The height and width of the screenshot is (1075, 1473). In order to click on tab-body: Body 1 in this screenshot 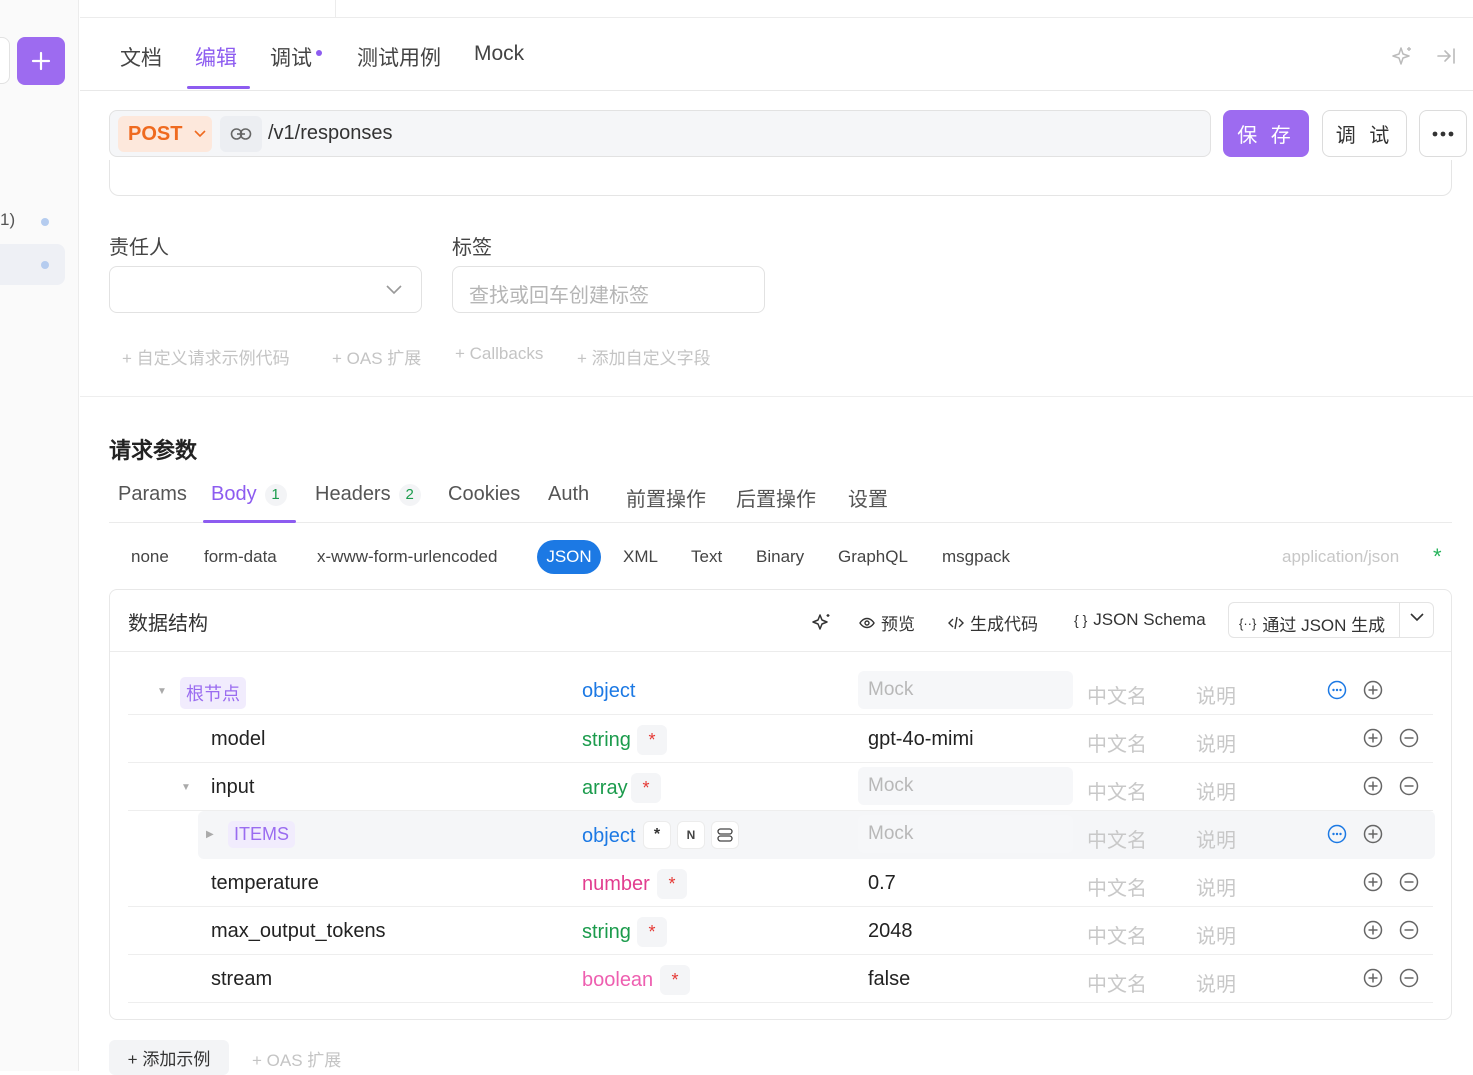, I will do `click(249, 494)`.